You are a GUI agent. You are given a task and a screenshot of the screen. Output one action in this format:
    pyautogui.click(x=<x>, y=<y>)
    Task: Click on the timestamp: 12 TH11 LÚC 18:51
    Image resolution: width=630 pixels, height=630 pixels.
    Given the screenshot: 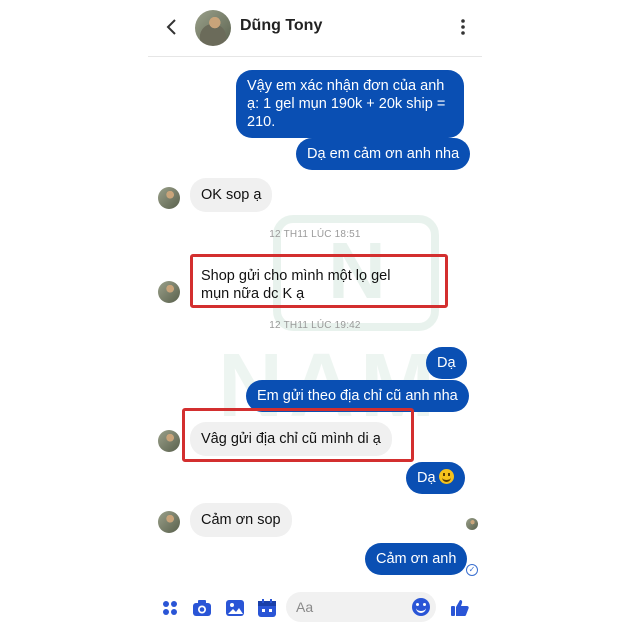 What is the action you would take?
    pyautogui.click(x=315, y=234)
    